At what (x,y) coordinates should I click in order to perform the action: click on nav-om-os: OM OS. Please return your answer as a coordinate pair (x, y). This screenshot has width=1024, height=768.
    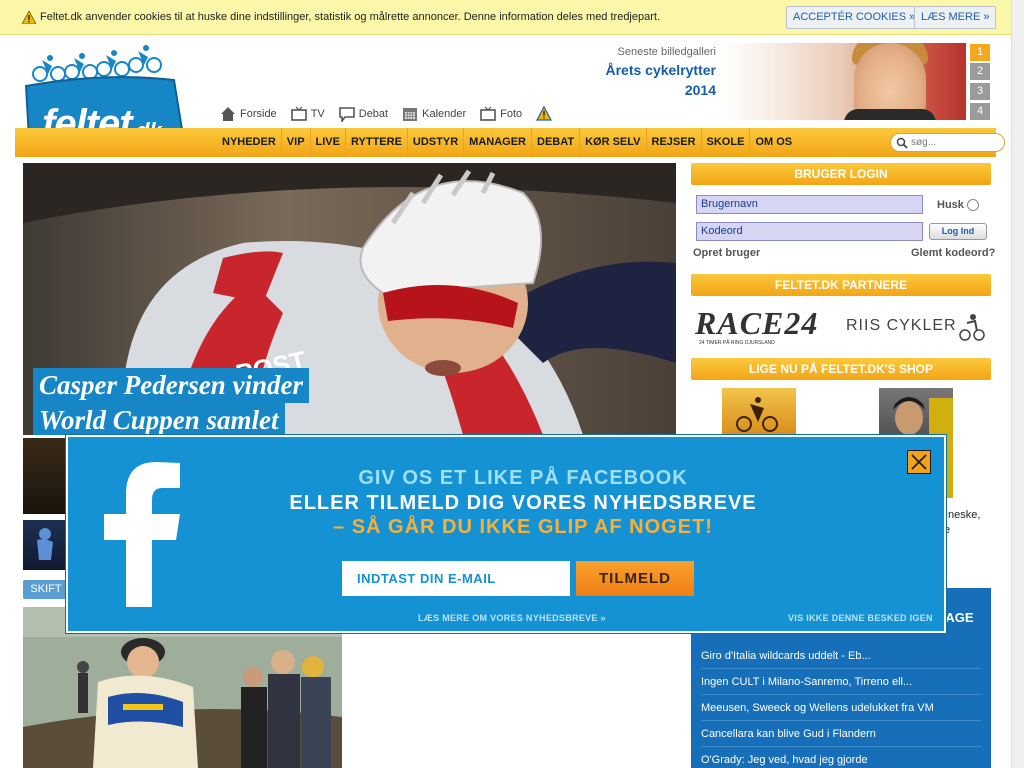
    Looking at the image, I should click on (773, 142).